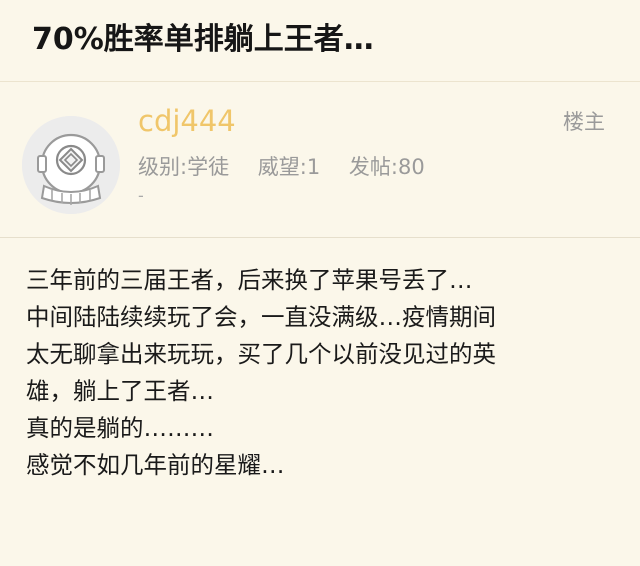 Image resolution: width=640 pixels, height=566 pixels. Describe the element at coordinates (187, 121) in the screenshot. I see `author-username: cdj444` at that location.